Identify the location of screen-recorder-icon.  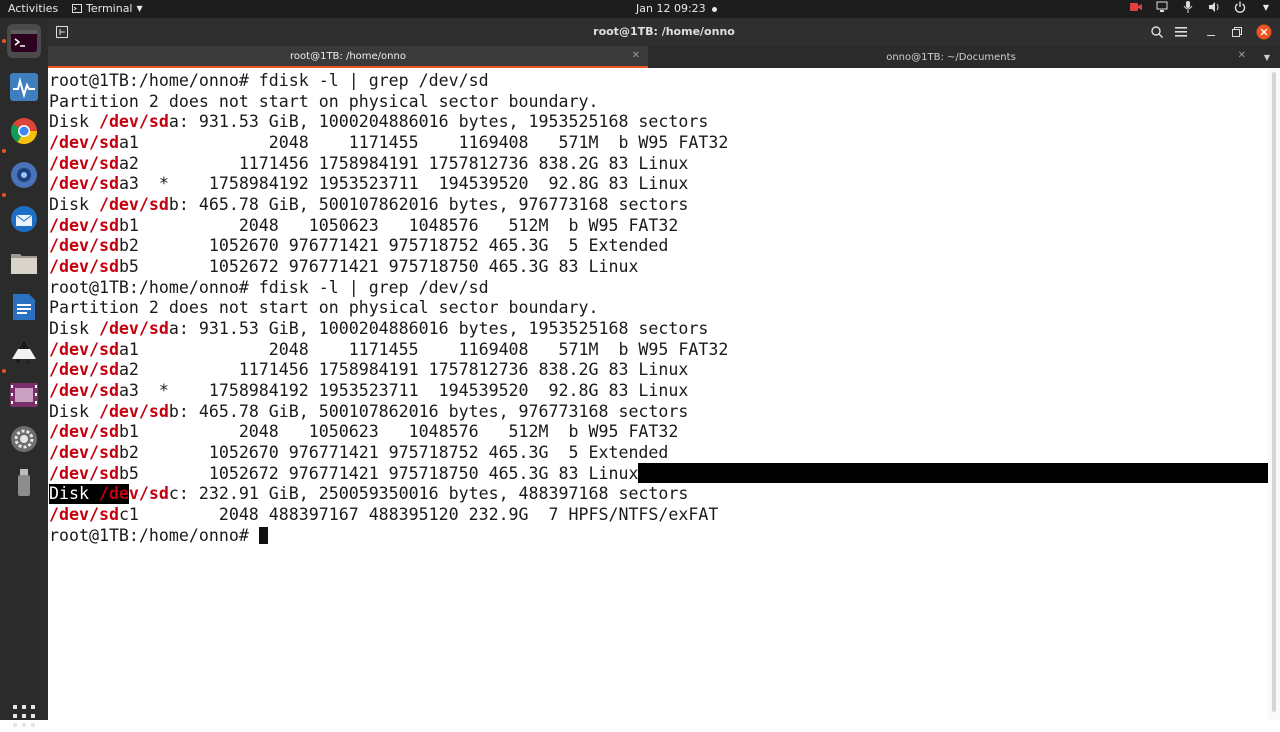
(1136, 7).